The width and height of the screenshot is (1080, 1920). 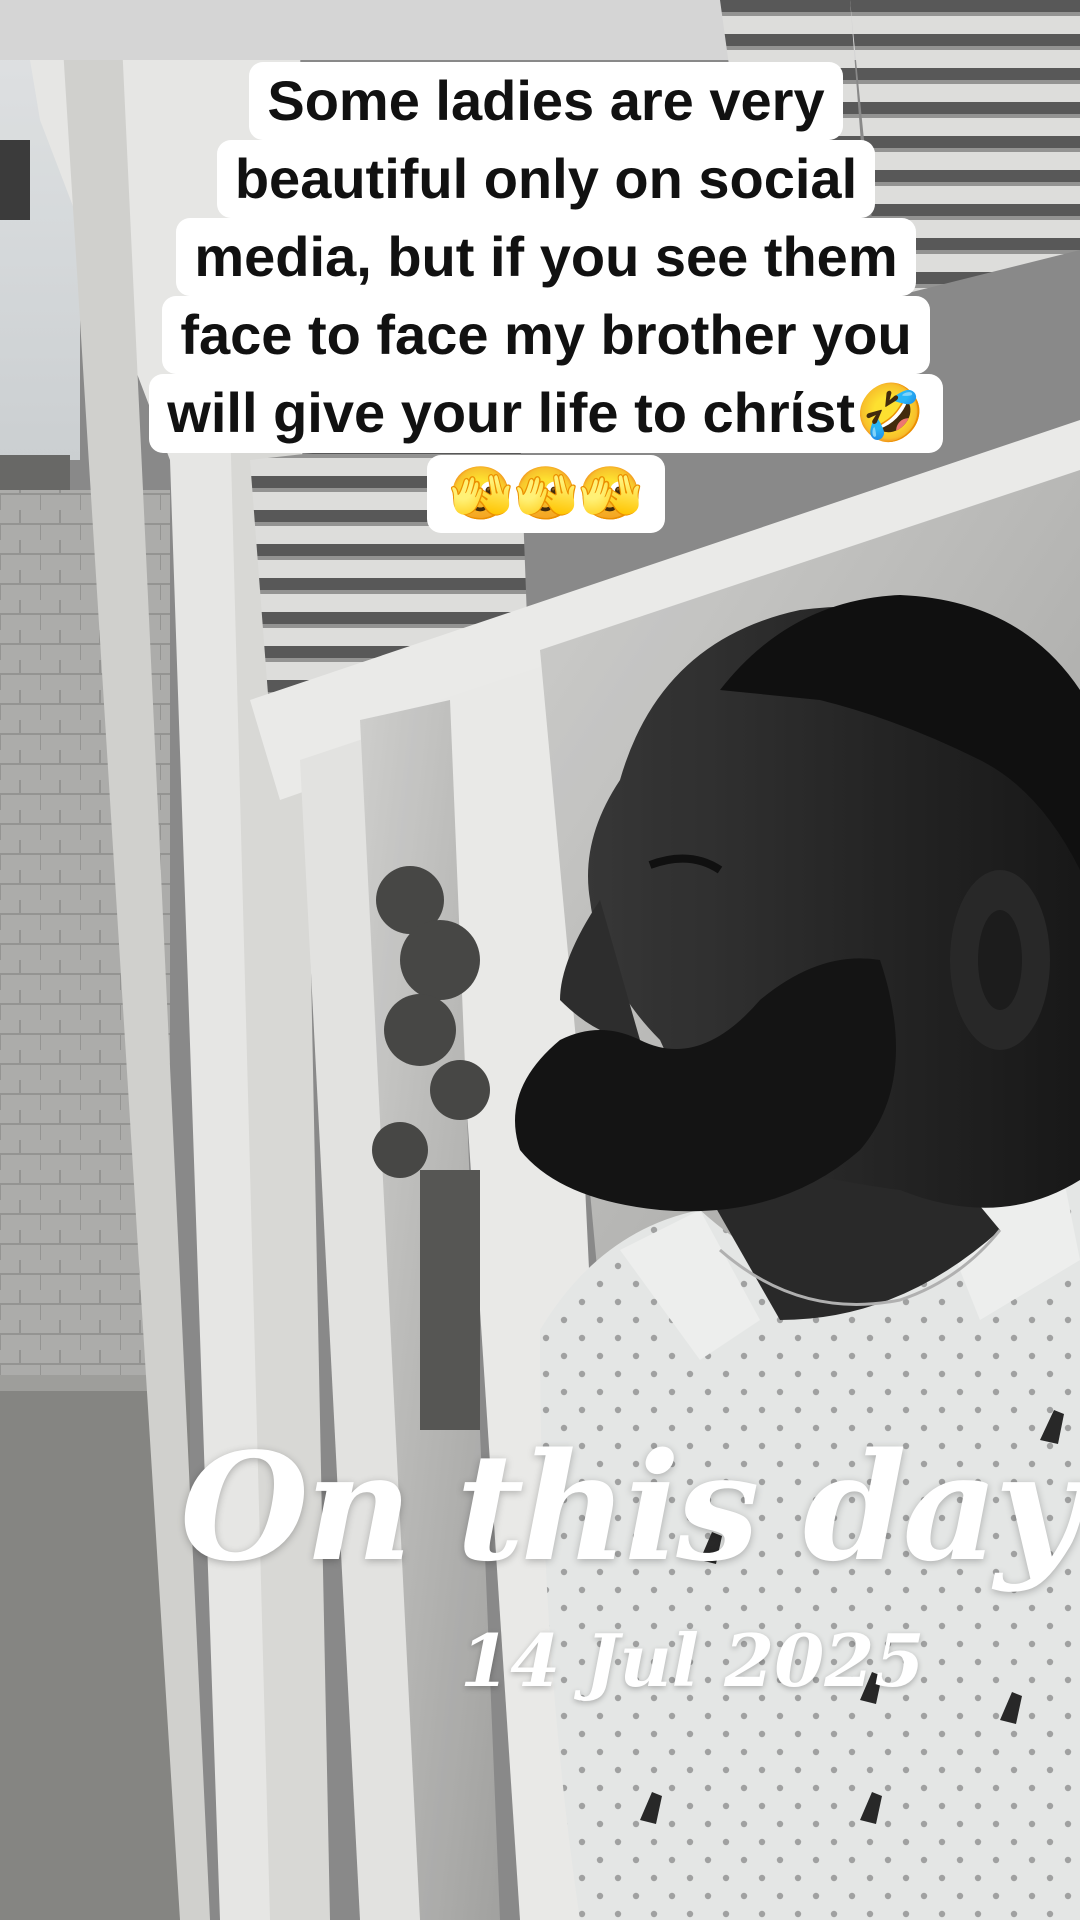 What do you see at coordinates (546, 335) in the screenshot?
I see `caption-line-4: face to face my brother you` at bounding box center [546, 335].